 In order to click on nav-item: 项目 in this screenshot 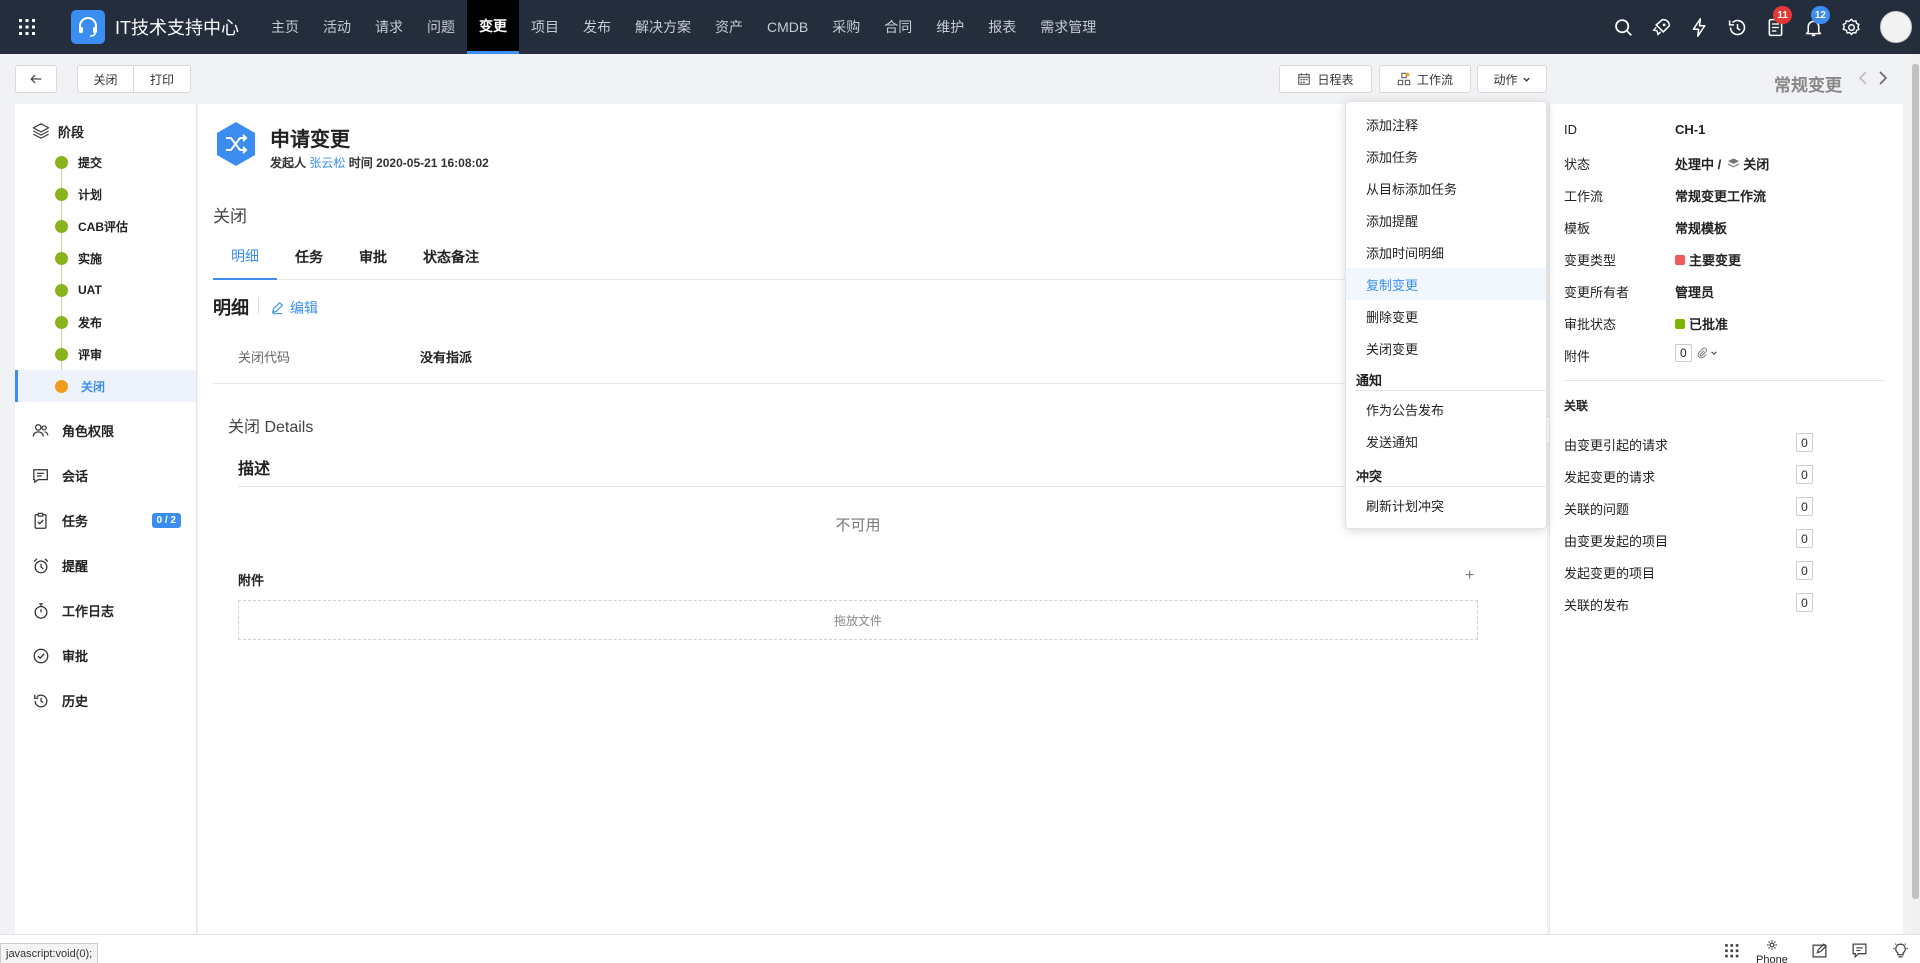, I will do `click(545, 27)`.